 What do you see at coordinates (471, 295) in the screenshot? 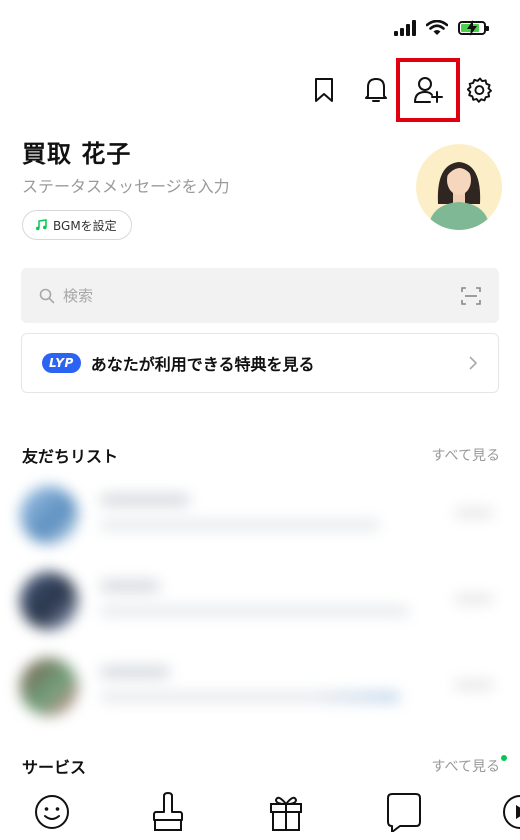
I see `qr-scan-icon` at bounding box center [471, 295].